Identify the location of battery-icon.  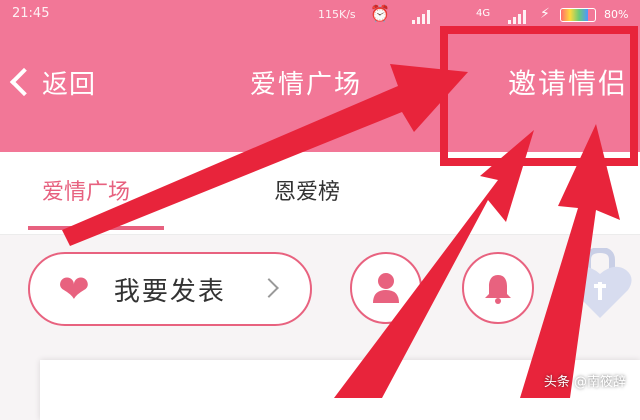
(578, 15).